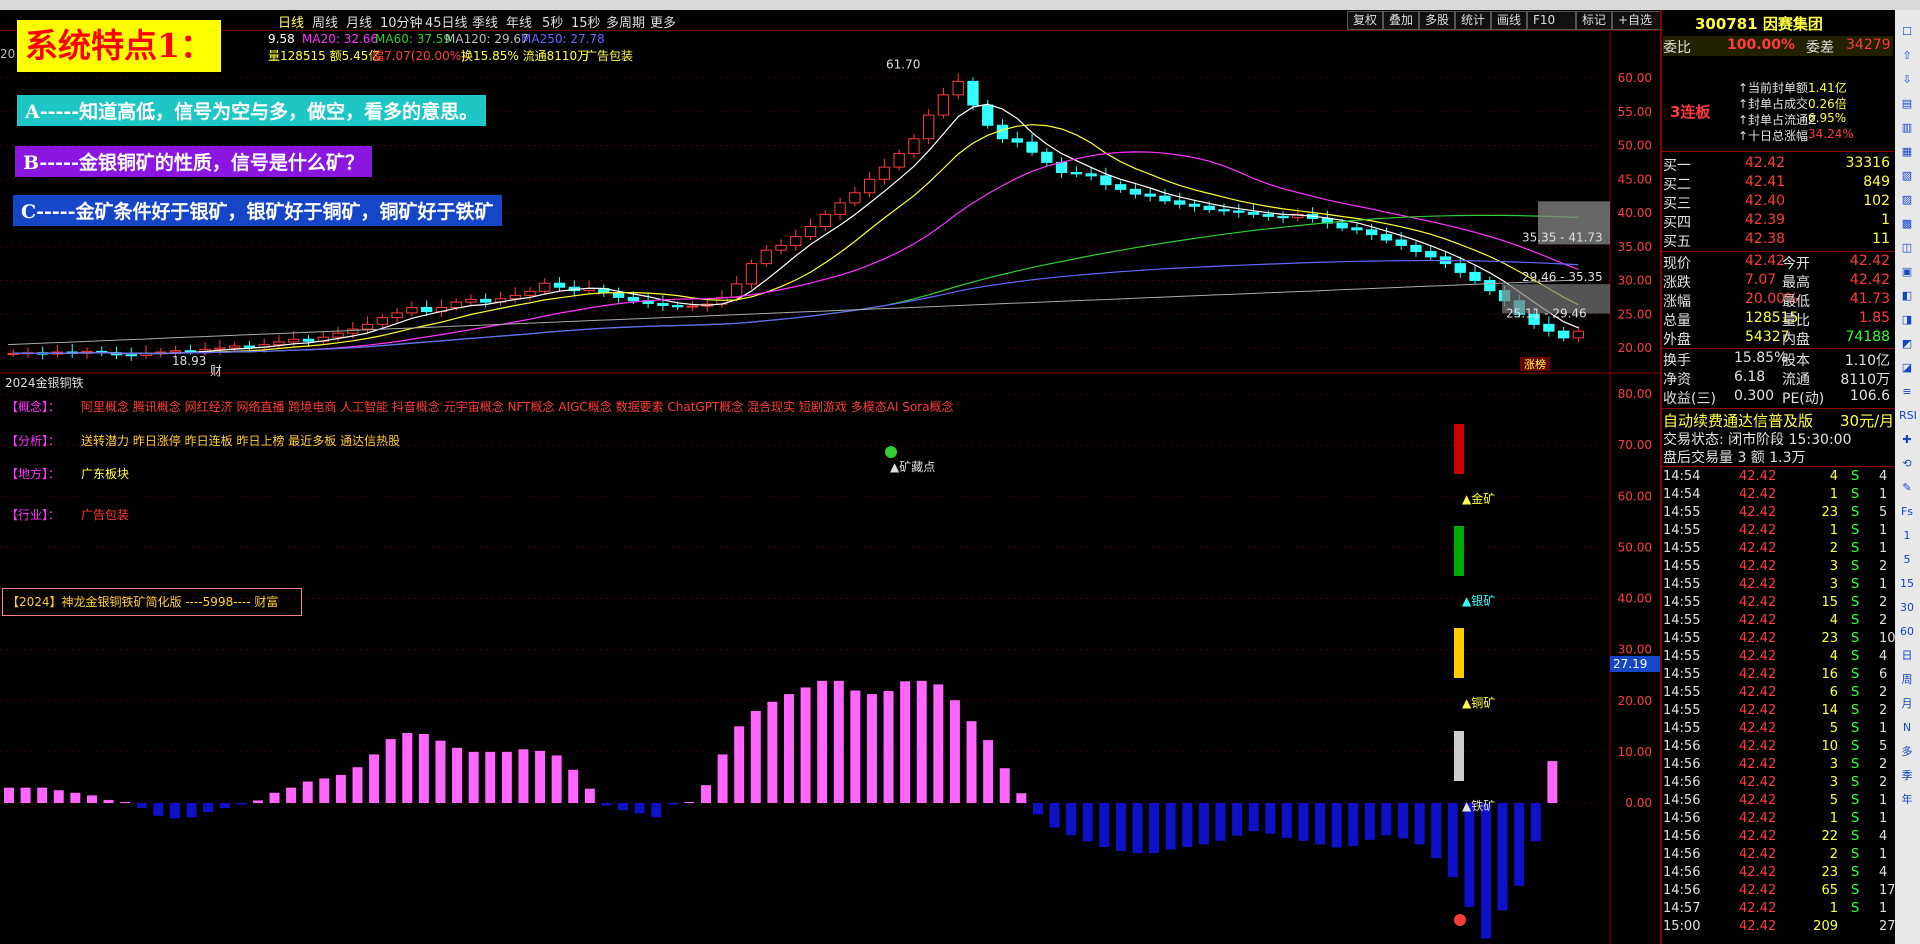 This screenshot has height=944, width=1920. Describe the element at coordinates (1883, 746) in the screenshot. I see `tick-cell: 5` at that location.